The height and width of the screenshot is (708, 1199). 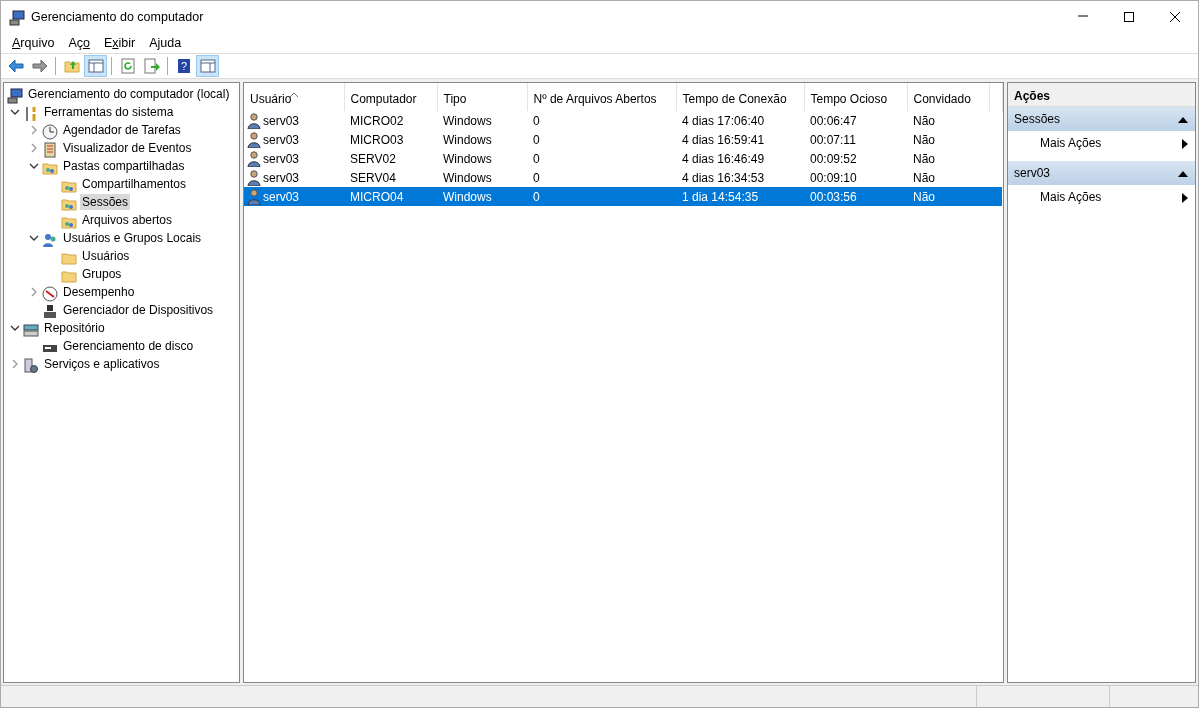 What do you see at coordinates (294, 94) in the screenshot?
I see `sort-ascending-icon` at bounding box center [294, 94].